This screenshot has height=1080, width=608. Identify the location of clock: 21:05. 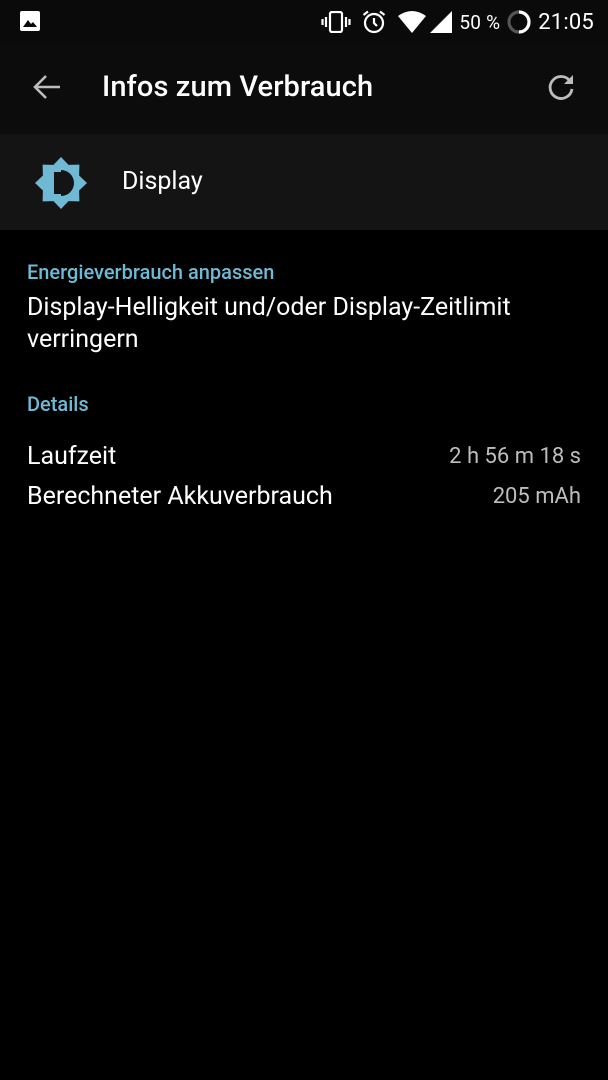
(566, 22).